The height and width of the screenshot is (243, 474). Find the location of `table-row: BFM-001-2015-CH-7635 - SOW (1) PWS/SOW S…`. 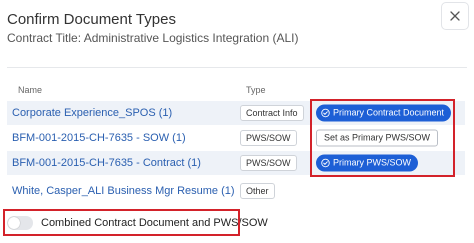

table-row: BFM-001-2015-CH-7635 - SOW (1) PWS/SOW S… is located at coordinates (236, 138).